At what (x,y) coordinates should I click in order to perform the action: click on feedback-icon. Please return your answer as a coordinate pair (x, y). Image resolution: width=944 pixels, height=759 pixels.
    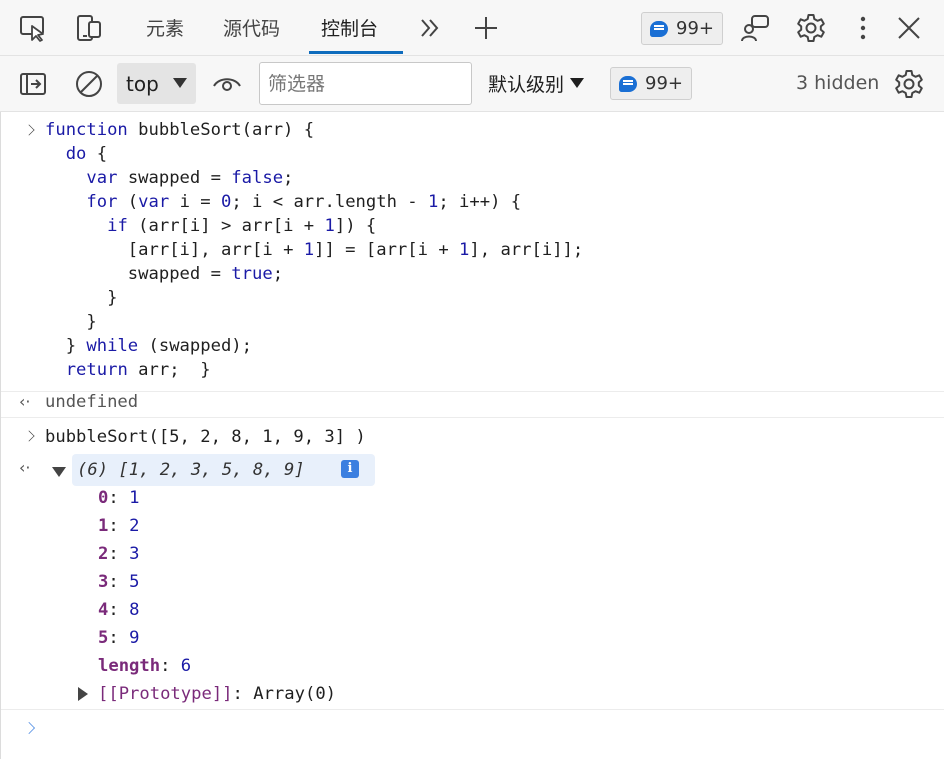
    Looking at the image, I should click on (755, 28).